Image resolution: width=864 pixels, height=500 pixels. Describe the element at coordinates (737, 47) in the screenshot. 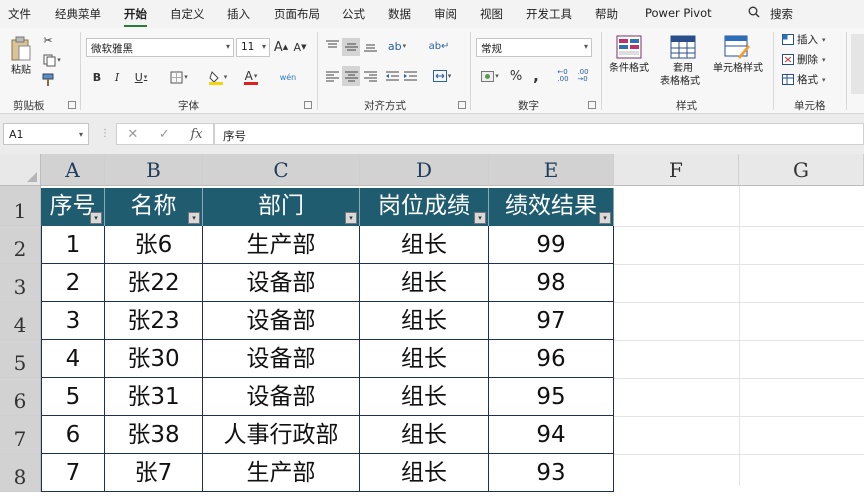

I see `cell-styles-icon` at that location.